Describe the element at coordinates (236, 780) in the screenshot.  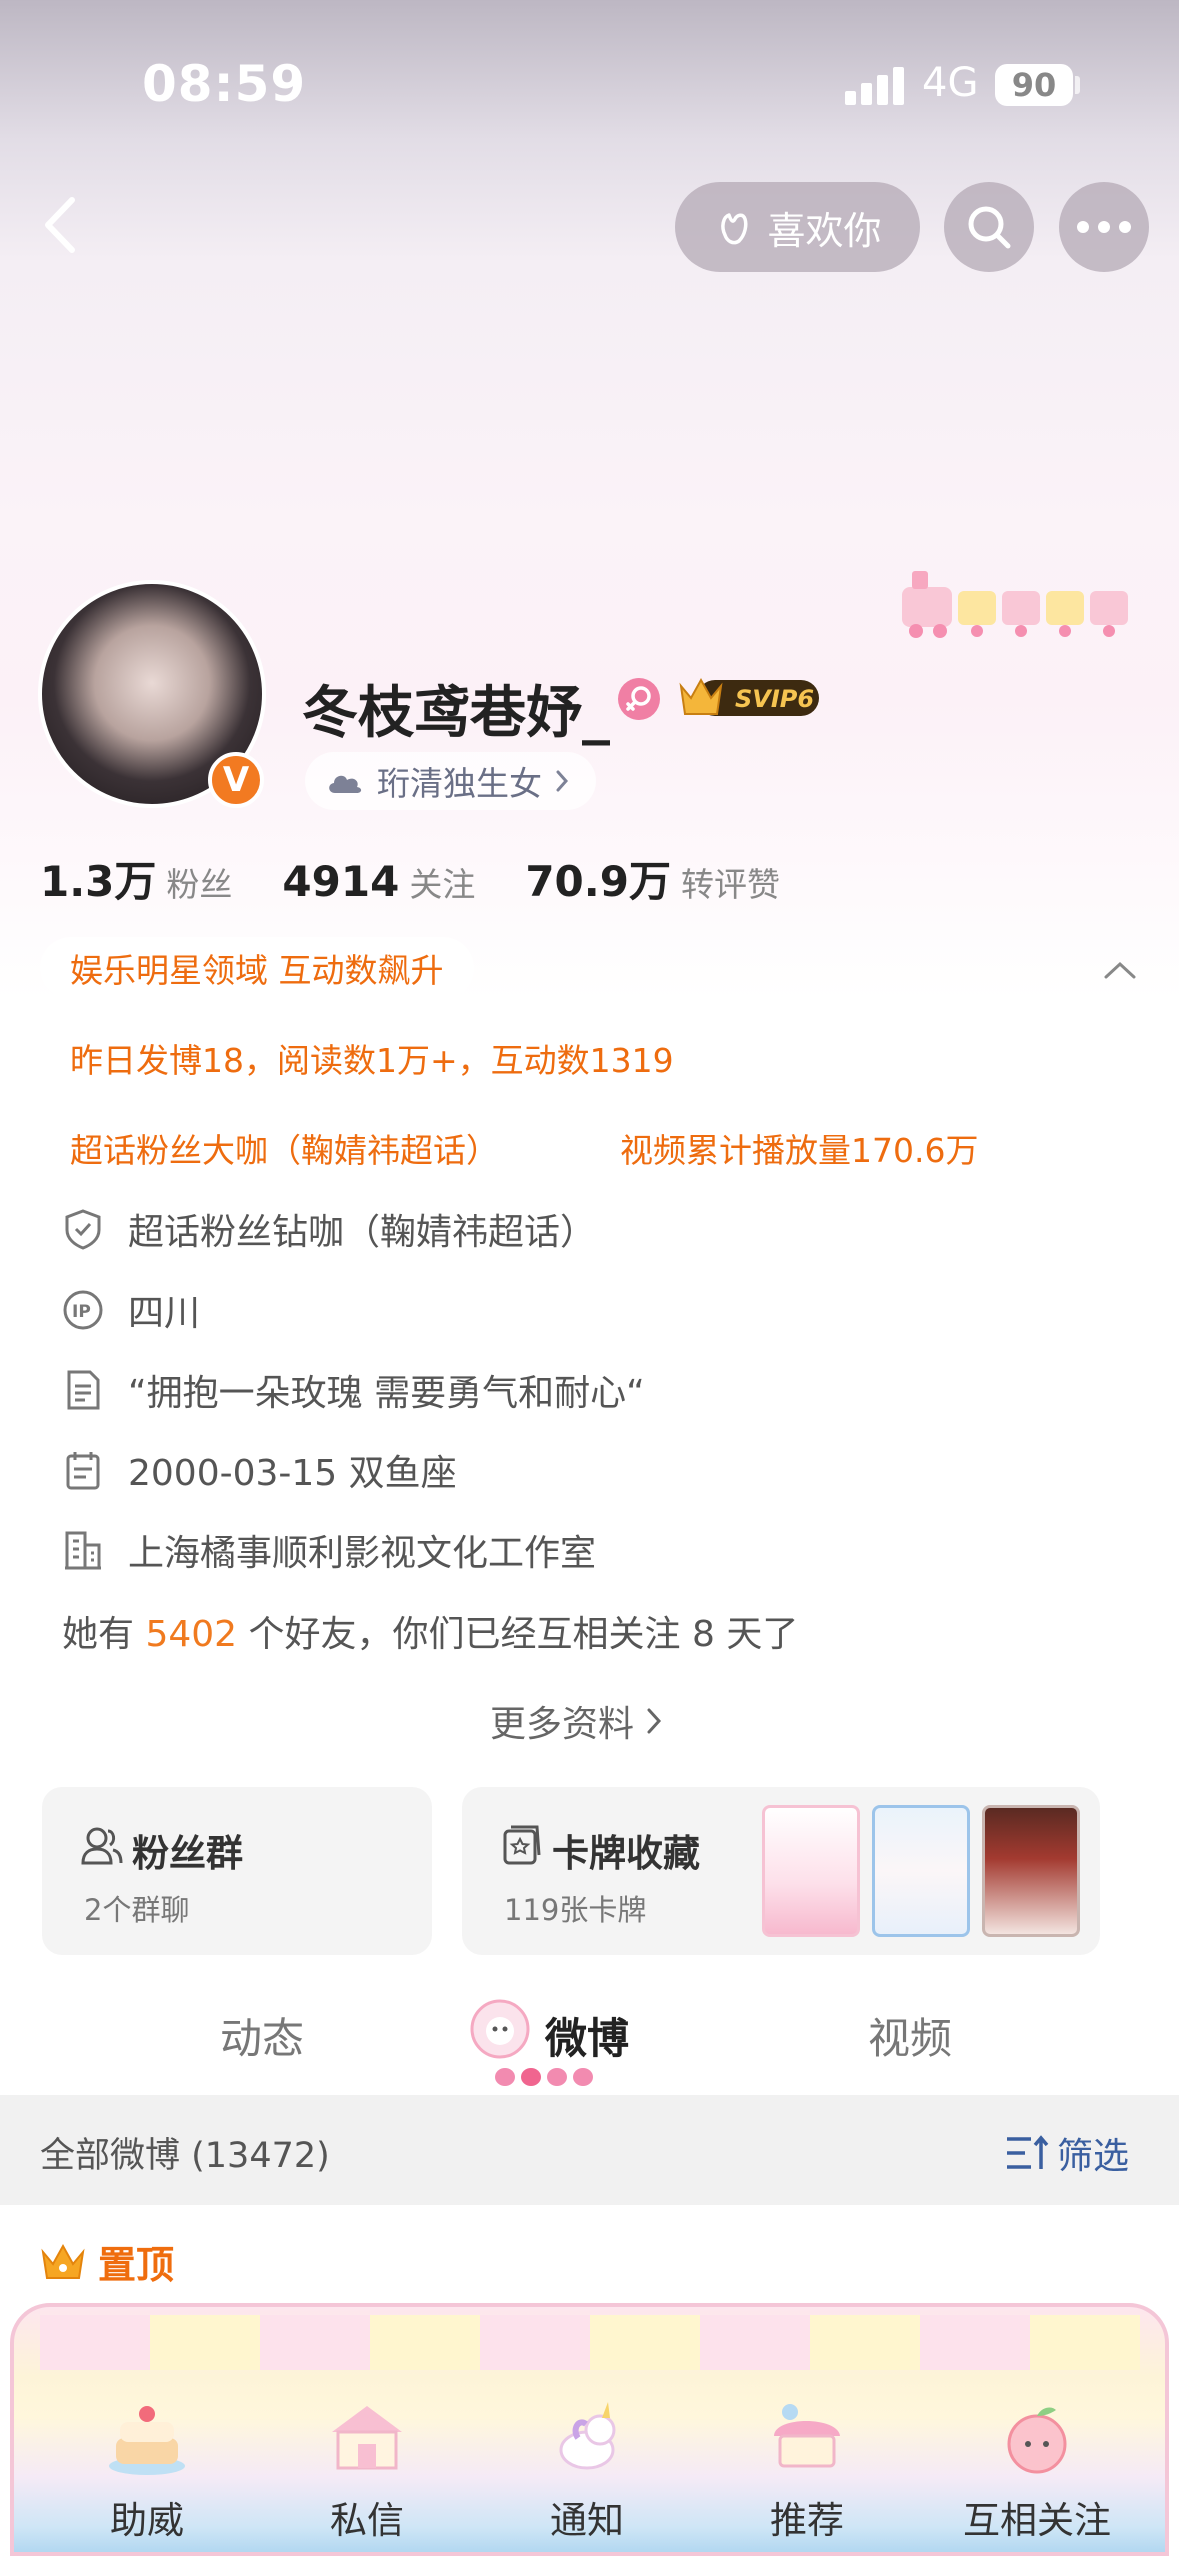
I see `verified-badge: V` at that location.